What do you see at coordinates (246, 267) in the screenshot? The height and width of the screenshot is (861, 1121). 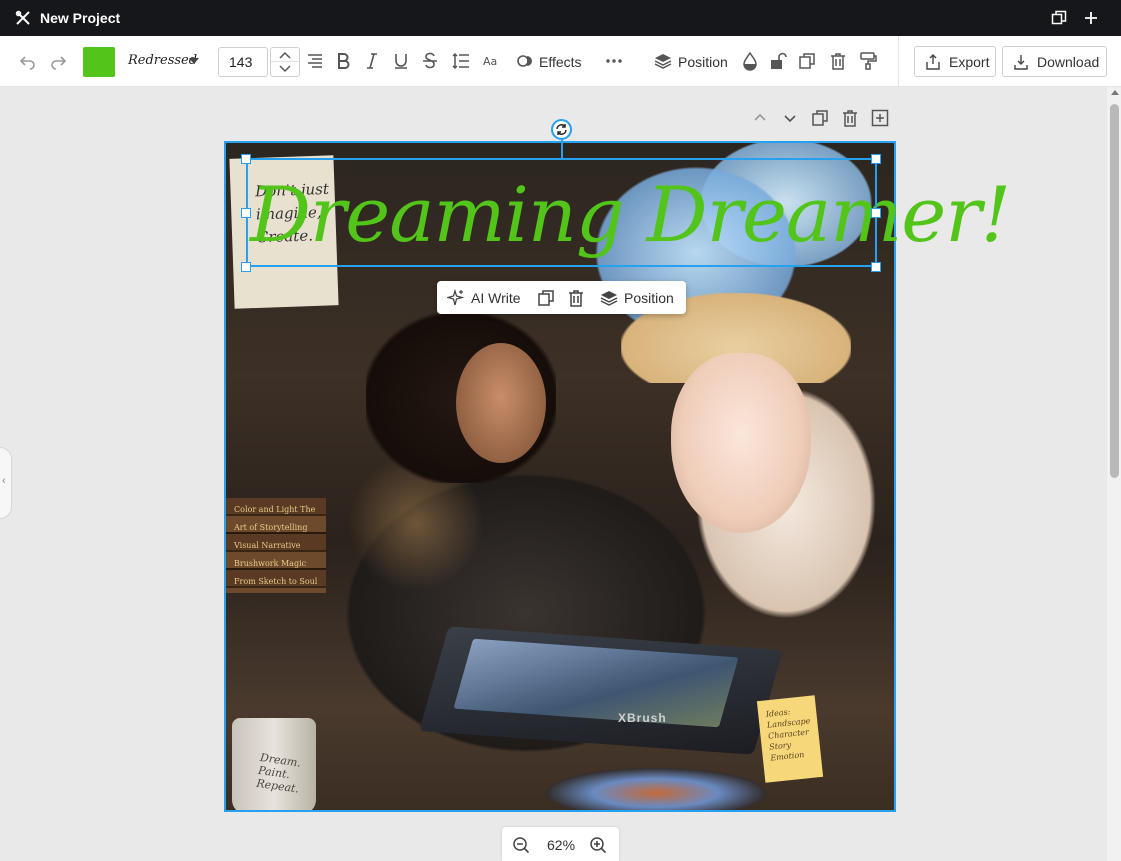 I see `resize-handle-bottom-left` at bounding box center [246, 267].